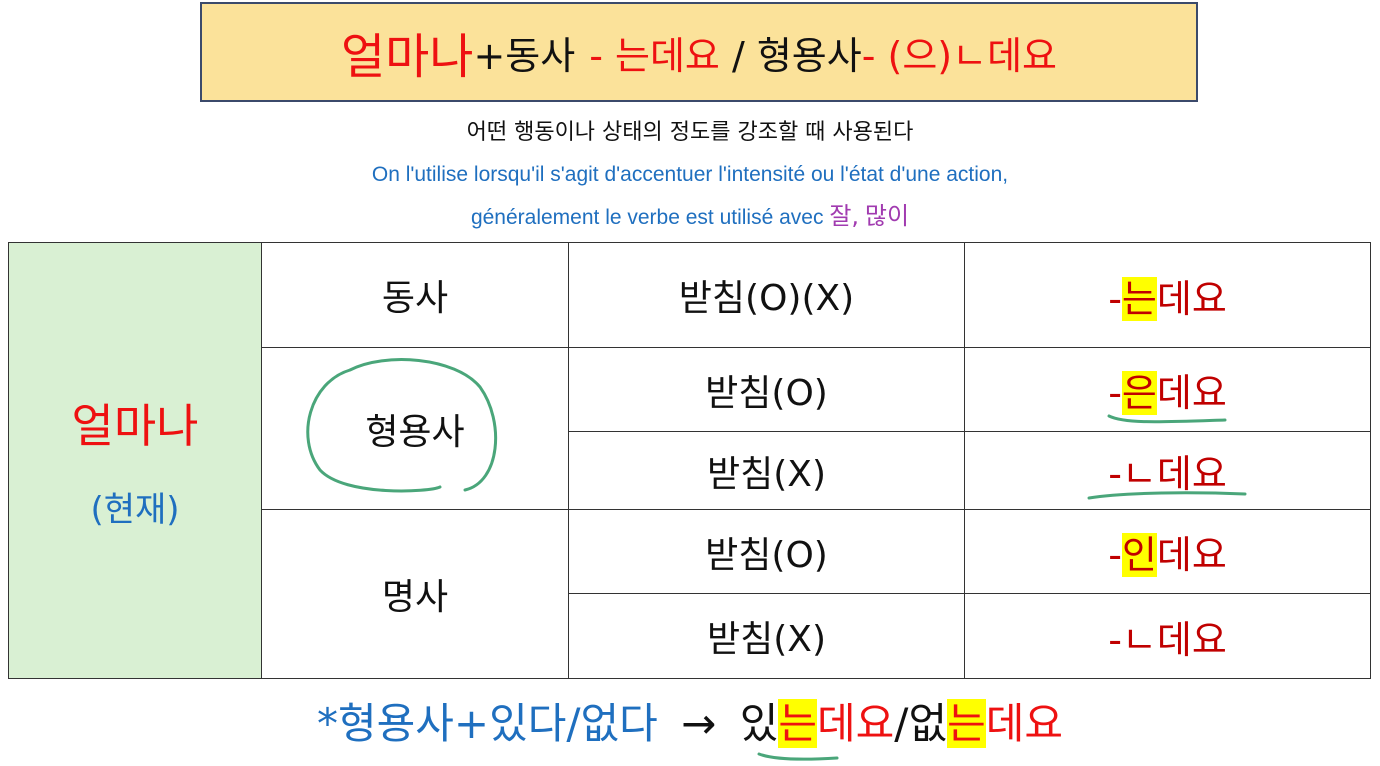 The height and width of the screenshot is (766, 1380). What do you see at coordinates (855, 216) in the screenshot?
I see `example-comma: ,` at bounding box center [855, 216].